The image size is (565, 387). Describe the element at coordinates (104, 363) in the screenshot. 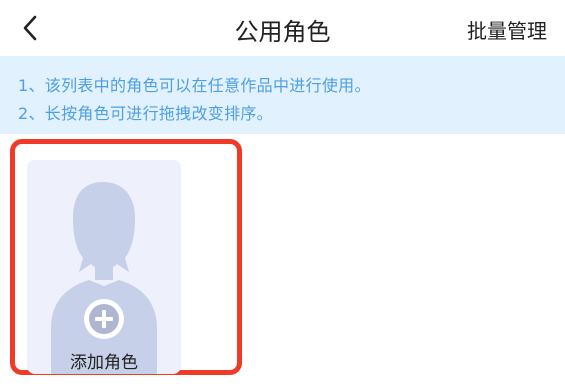

I see `add-character-label: 添加角色` at that location.